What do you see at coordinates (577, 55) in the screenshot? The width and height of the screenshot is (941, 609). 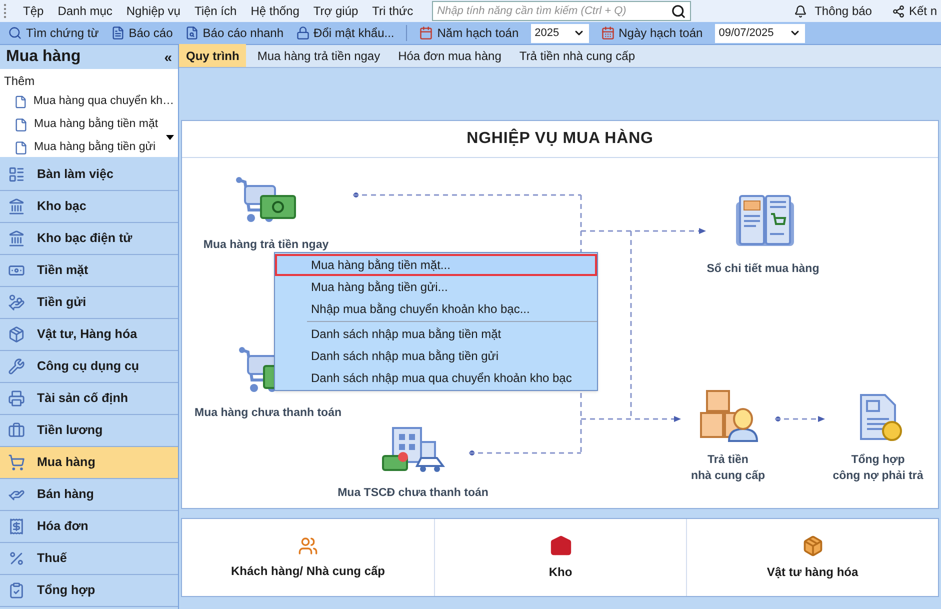 I see `tab: Trả tiền nhà cung cấp` at bounding box center [577, 55].